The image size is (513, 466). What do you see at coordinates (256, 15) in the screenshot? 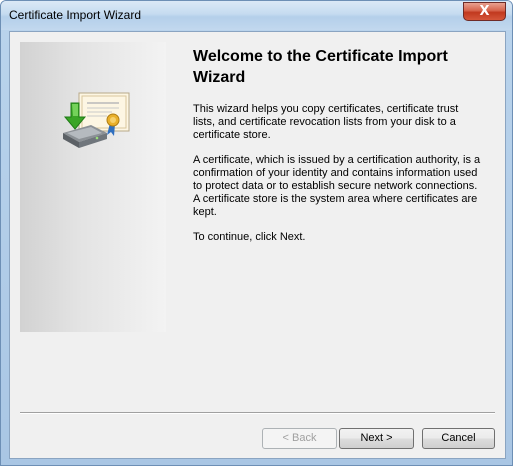
I see `title-bar: Certificate Import Wizard X` at bounding box center [256, 15].